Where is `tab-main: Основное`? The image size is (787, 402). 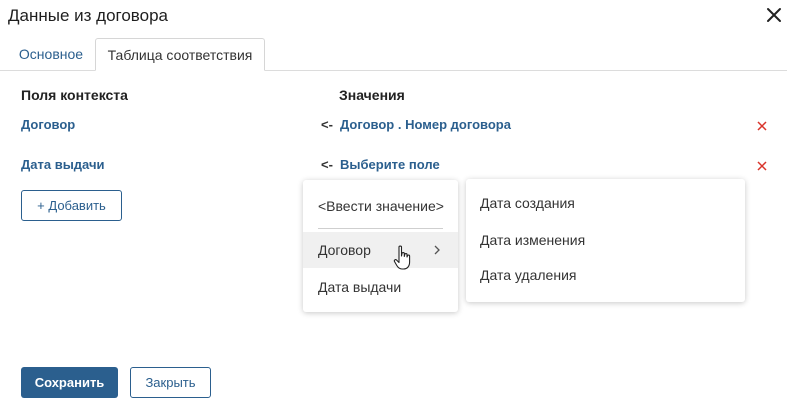
tab-main: Основное is located at coordinates (51, 54).